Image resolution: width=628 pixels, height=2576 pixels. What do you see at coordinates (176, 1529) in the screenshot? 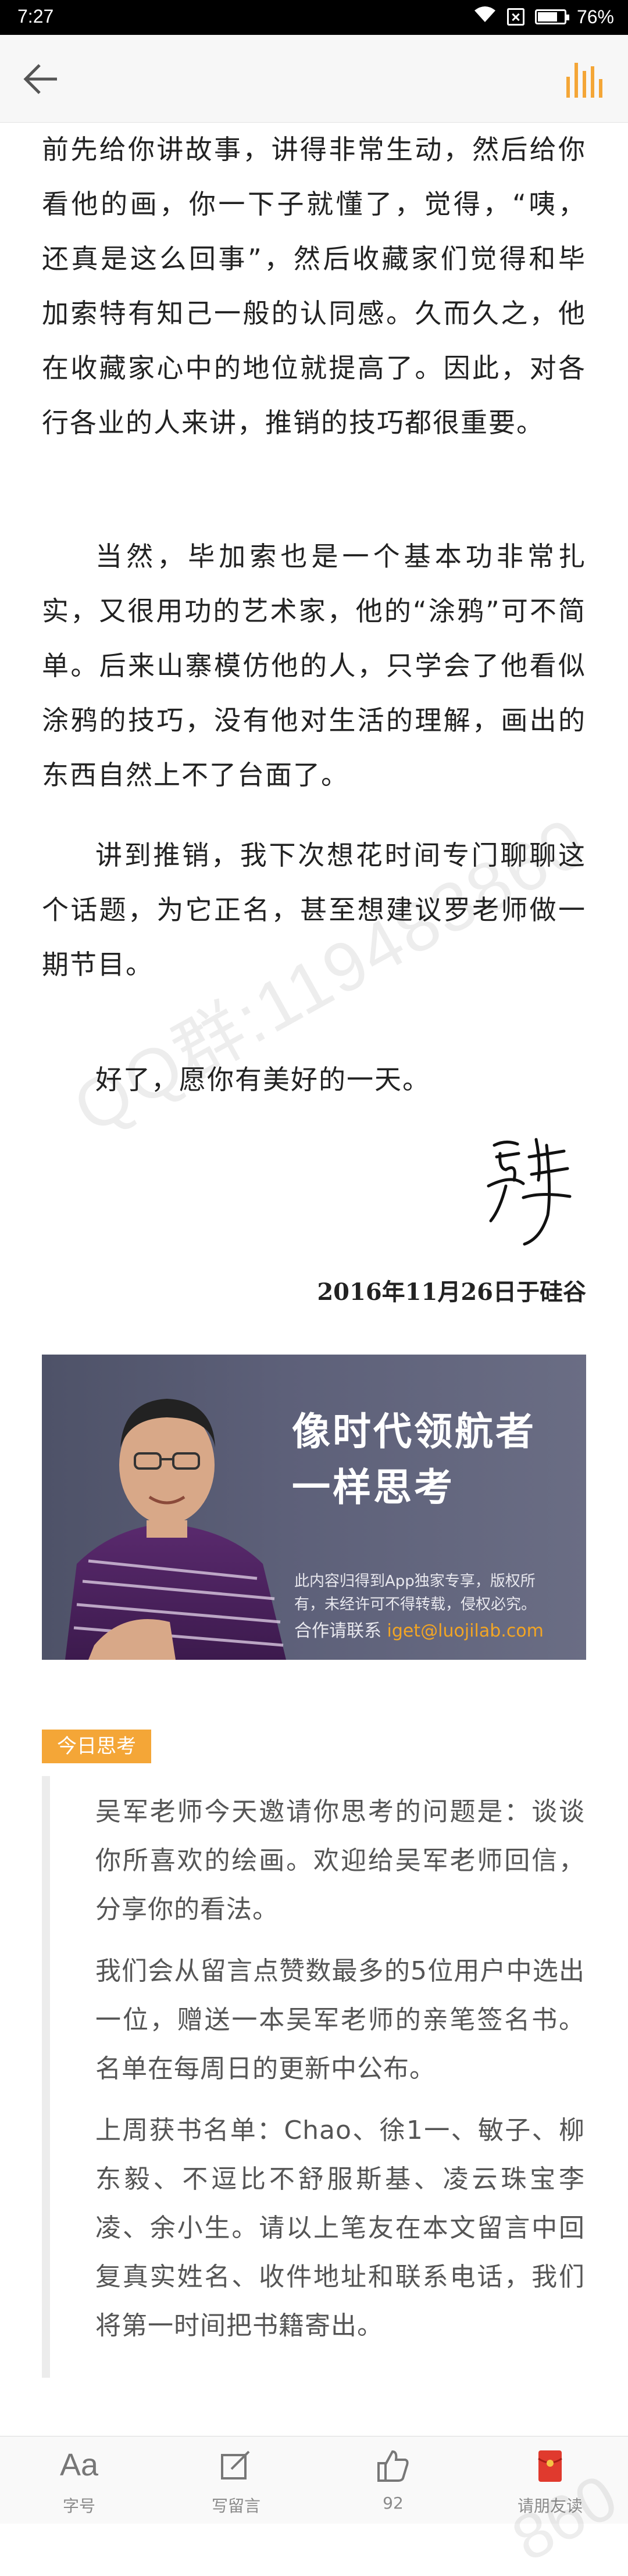
I see `author-portrait` at bounding box center [176, 1529].